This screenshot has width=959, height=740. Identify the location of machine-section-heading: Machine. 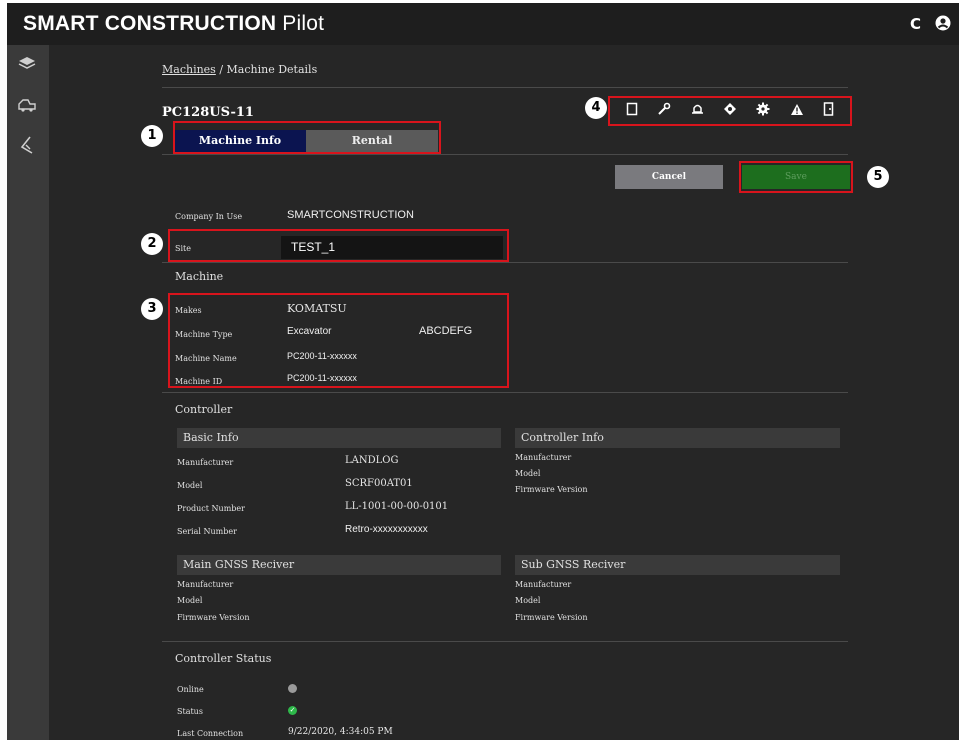
(199, 276).